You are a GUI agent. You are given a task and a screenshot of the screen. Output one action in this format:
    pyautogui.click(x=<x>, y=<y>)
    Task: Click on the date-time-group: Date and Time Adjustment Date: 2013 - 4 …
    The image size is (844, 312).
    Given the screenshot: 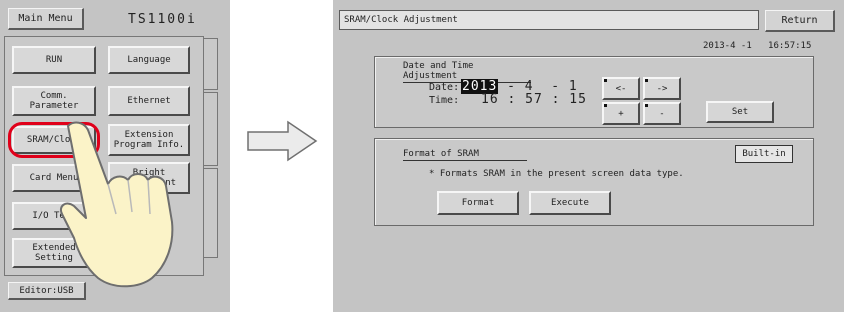 What is the action you would take?
    pyautogui.click(x=594, y=92)
    